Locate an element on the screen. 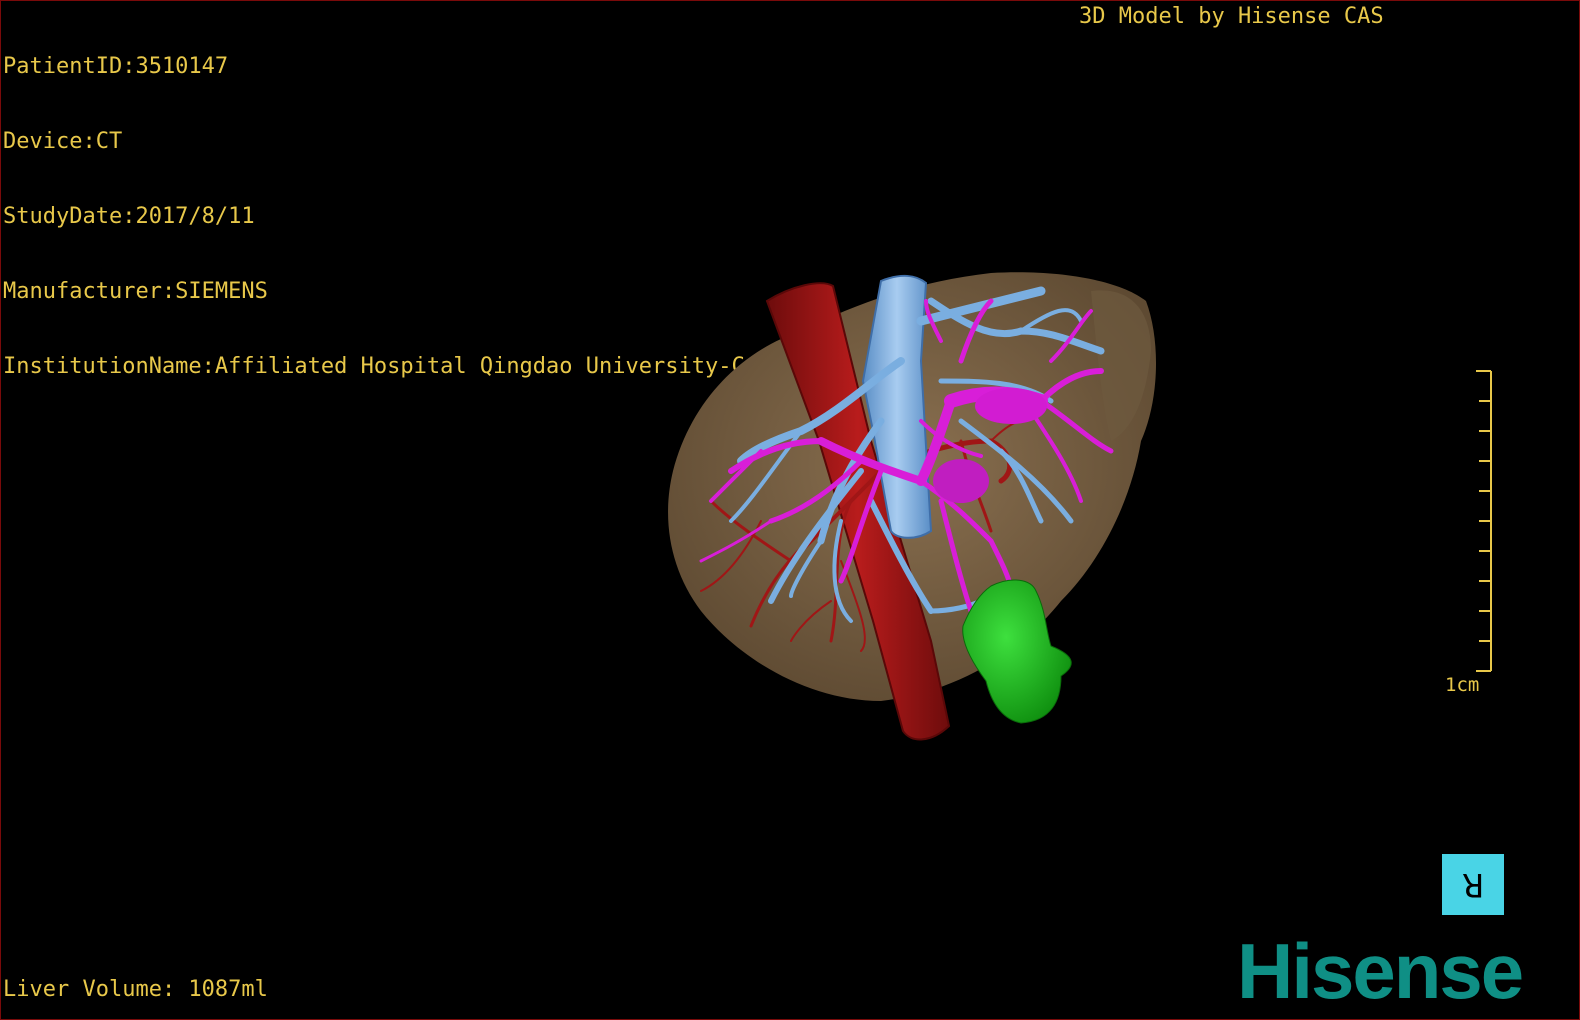 The height and width of the screenshot is (1020, 1580). hisense-logo: Hisense is located at coordinates (1380, 971).